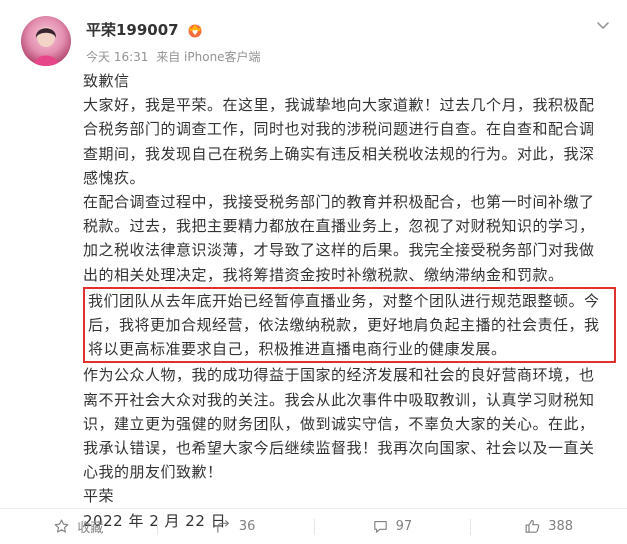  I want to click on post-time: 今天 16:31, so click(117, 57).